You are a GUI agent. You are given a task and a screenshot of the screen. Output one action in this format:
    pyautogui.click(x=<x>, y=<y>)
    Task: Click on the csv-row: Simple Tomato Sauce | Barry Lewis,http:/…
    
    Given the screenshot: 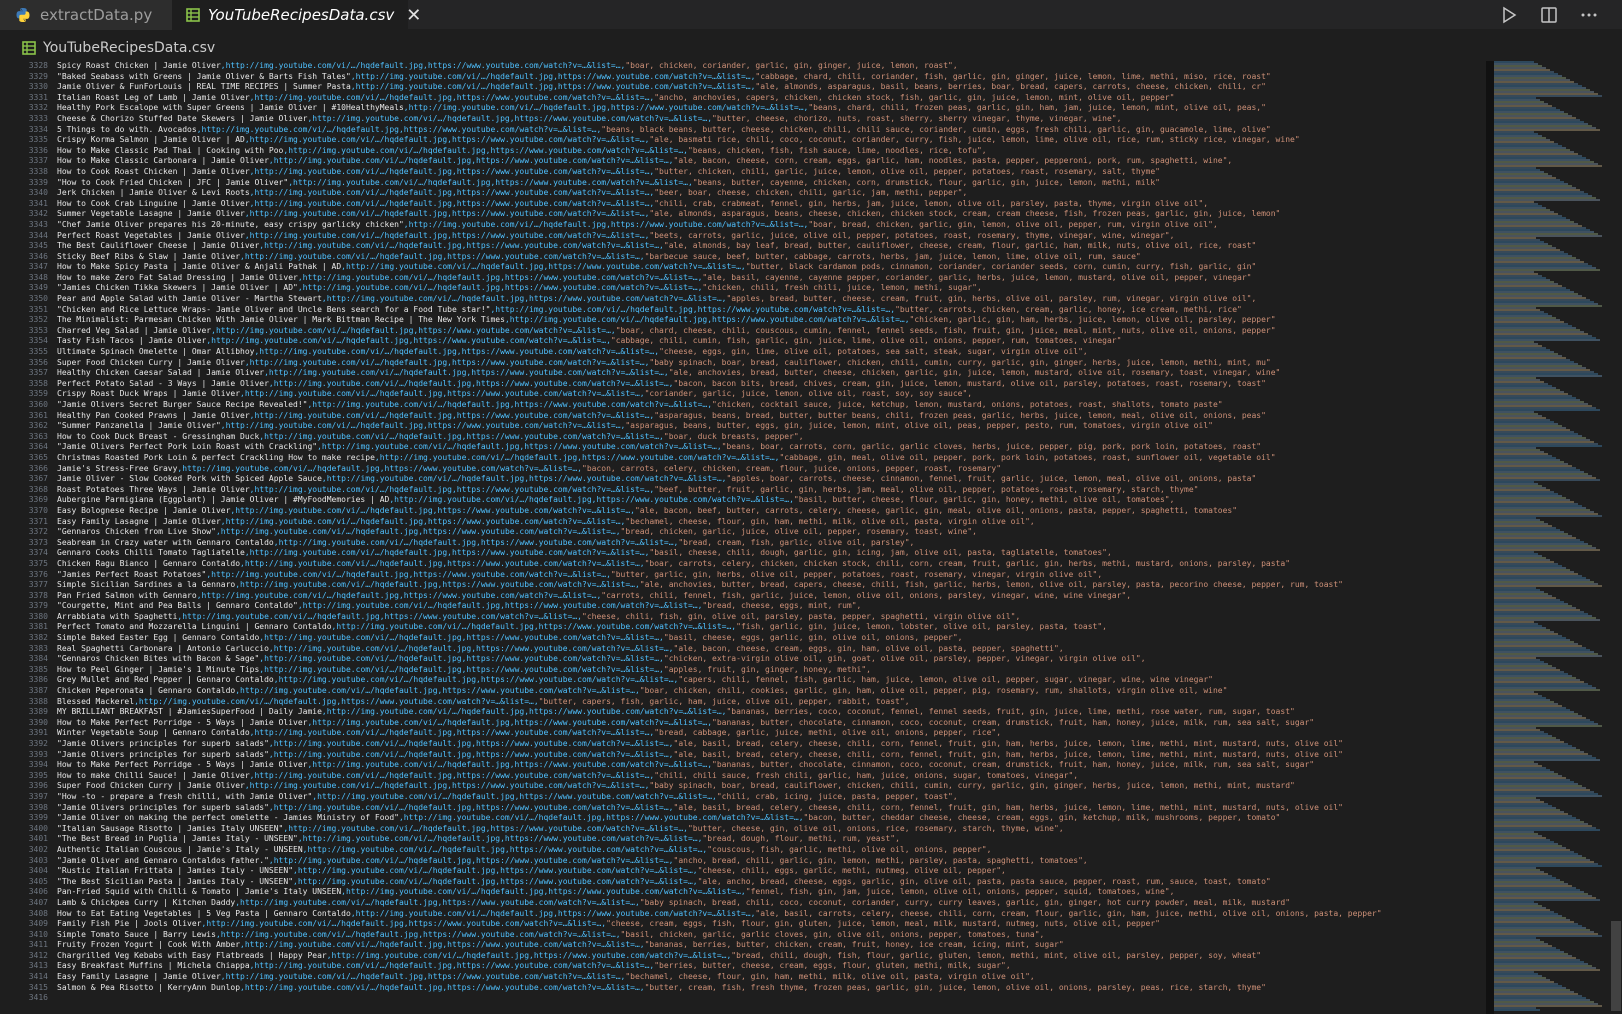 What is the action you would take?
    pyautogui.click(x=771, y=935)
    